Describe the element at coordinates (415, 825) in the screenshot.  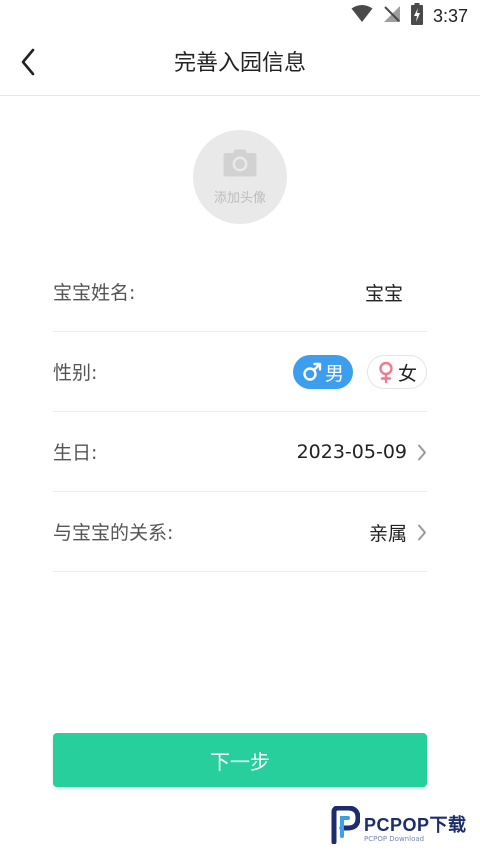
I see `watermark-main: PCPOP下载` at that location.